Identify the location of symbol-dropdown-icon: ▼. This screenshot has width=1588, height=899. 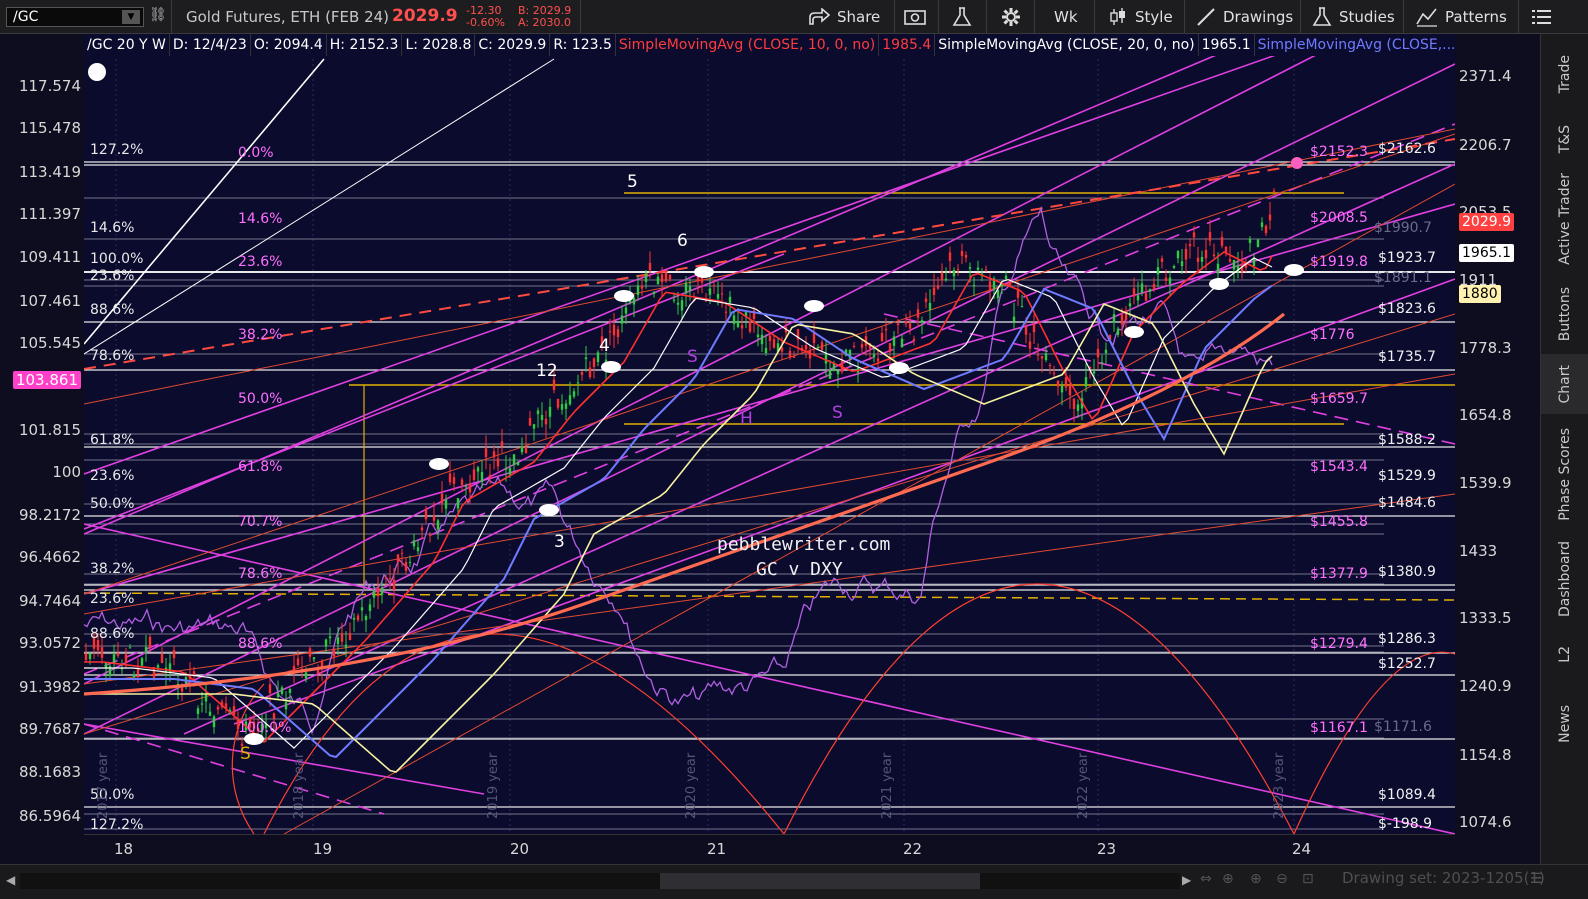
(131, 17).